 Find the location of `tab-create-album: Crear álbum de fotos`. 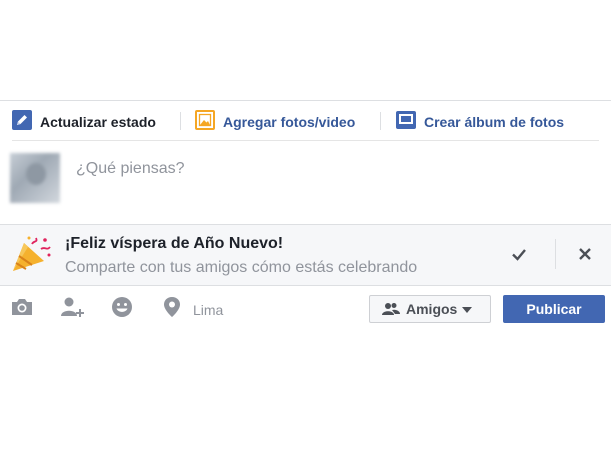

tab-create-album: Crear álbum de fotos is located at coordinates (480, 122).